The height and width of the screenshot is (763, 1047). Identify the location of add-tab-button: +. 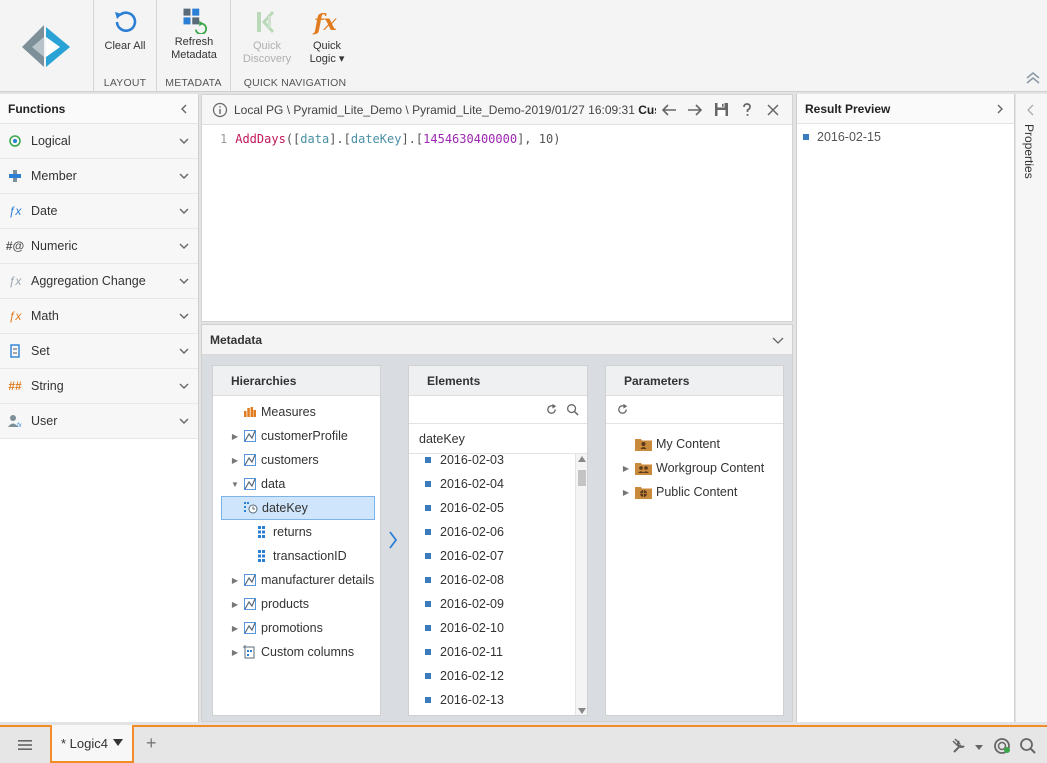
(151, 743).